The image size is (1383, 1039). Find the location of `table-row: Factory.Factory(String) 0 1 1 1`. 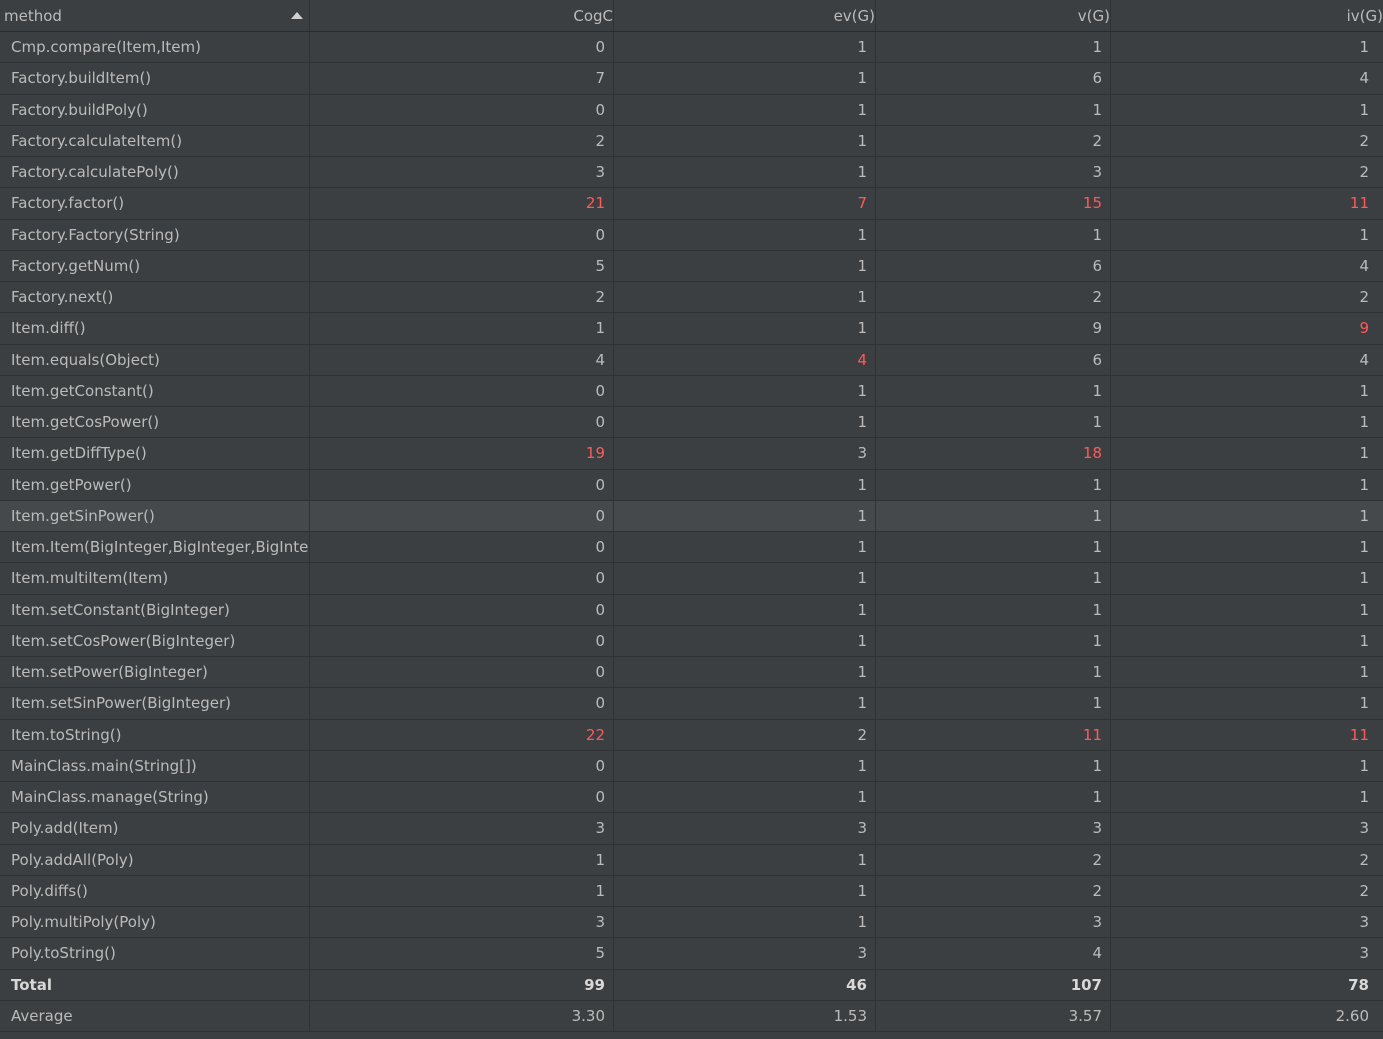

table-row: Factory.Factory(String) 0 1 1 1 is located at coordinates (691, 235).